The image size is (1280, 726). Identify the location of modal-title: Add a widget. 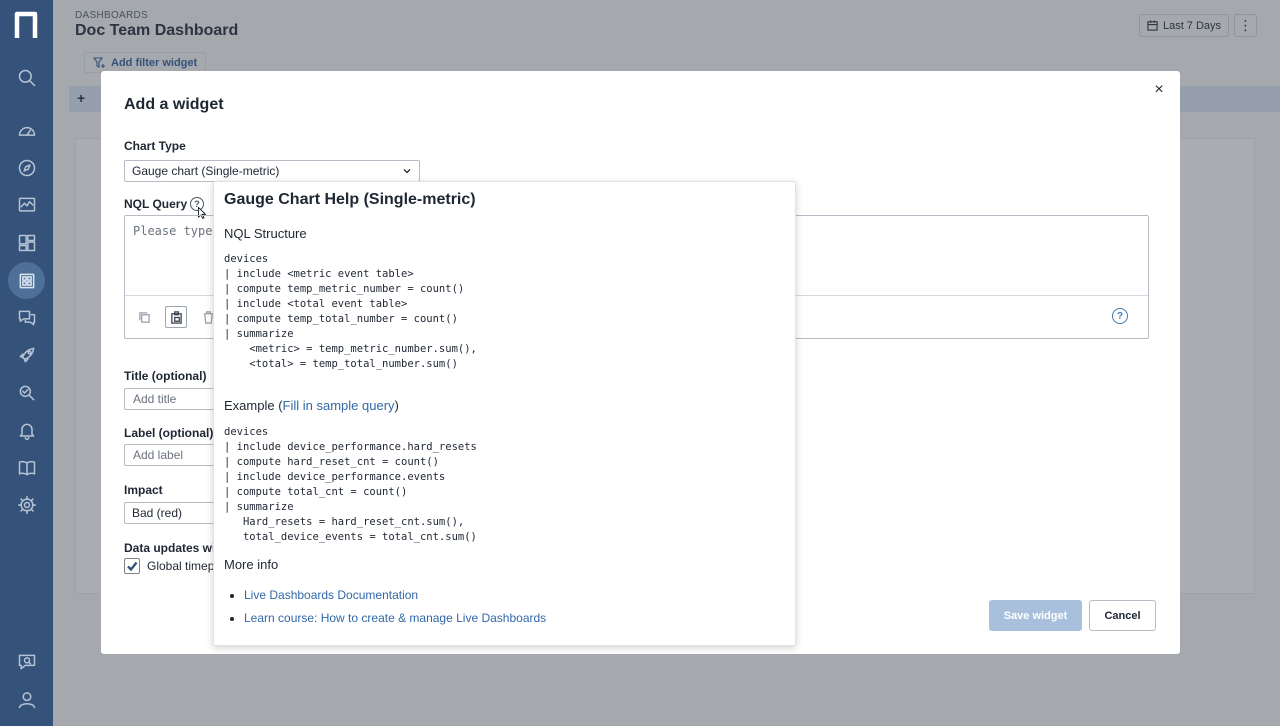
(174, 104).